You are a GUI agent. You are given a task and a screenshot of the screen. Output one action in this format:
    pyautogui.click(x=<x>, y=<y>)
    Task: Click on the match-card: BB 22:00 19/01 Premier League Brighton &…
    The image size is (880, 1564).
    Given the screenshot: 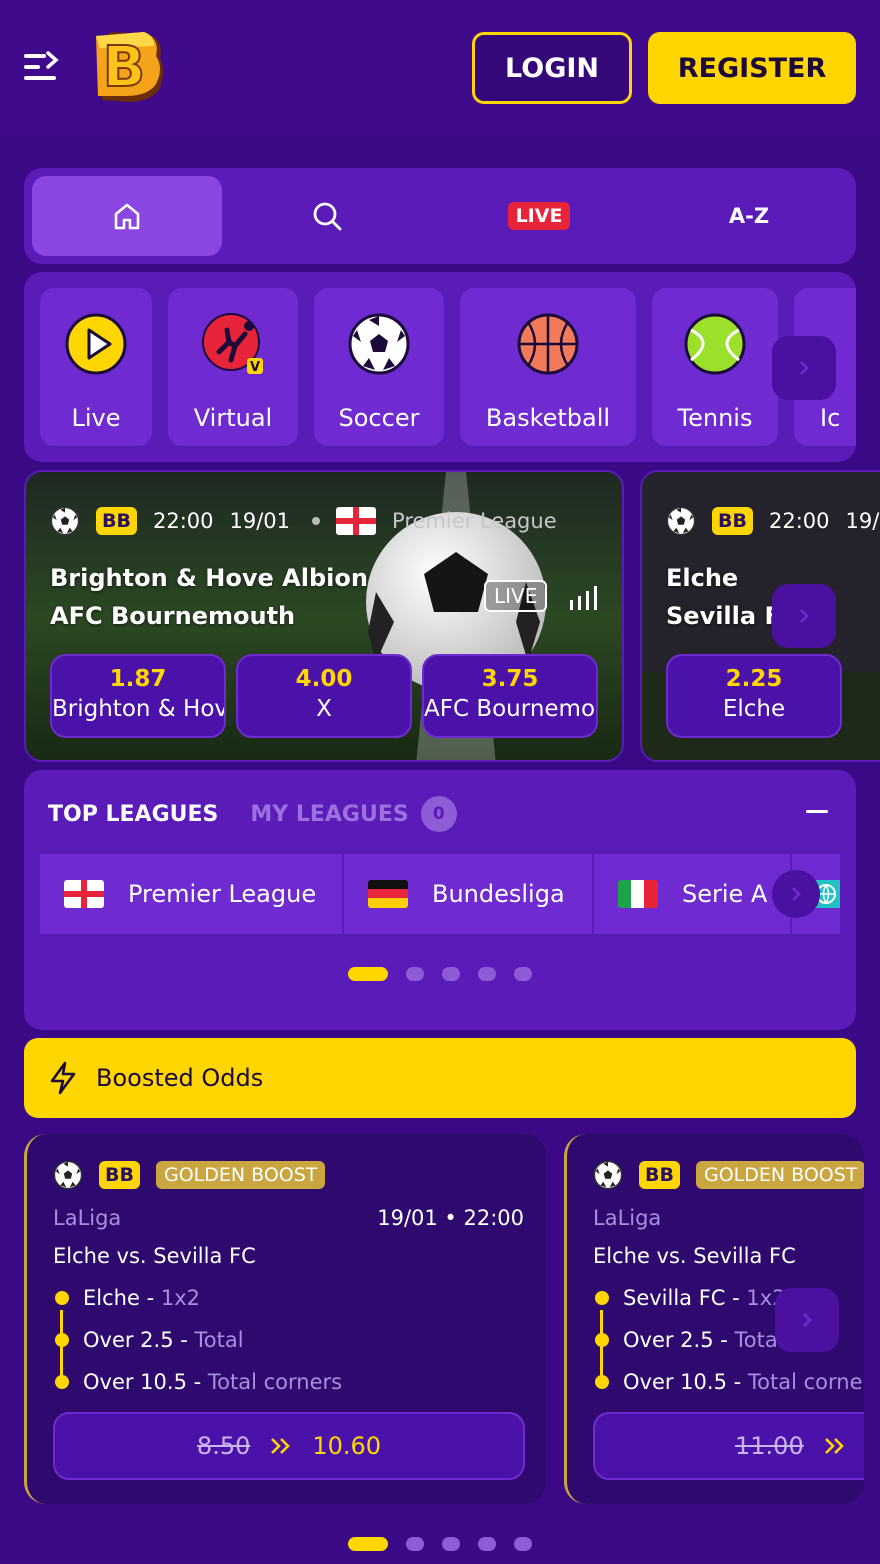 What is the action you would take?
    pyautogui.click(x=324, y=616)
    